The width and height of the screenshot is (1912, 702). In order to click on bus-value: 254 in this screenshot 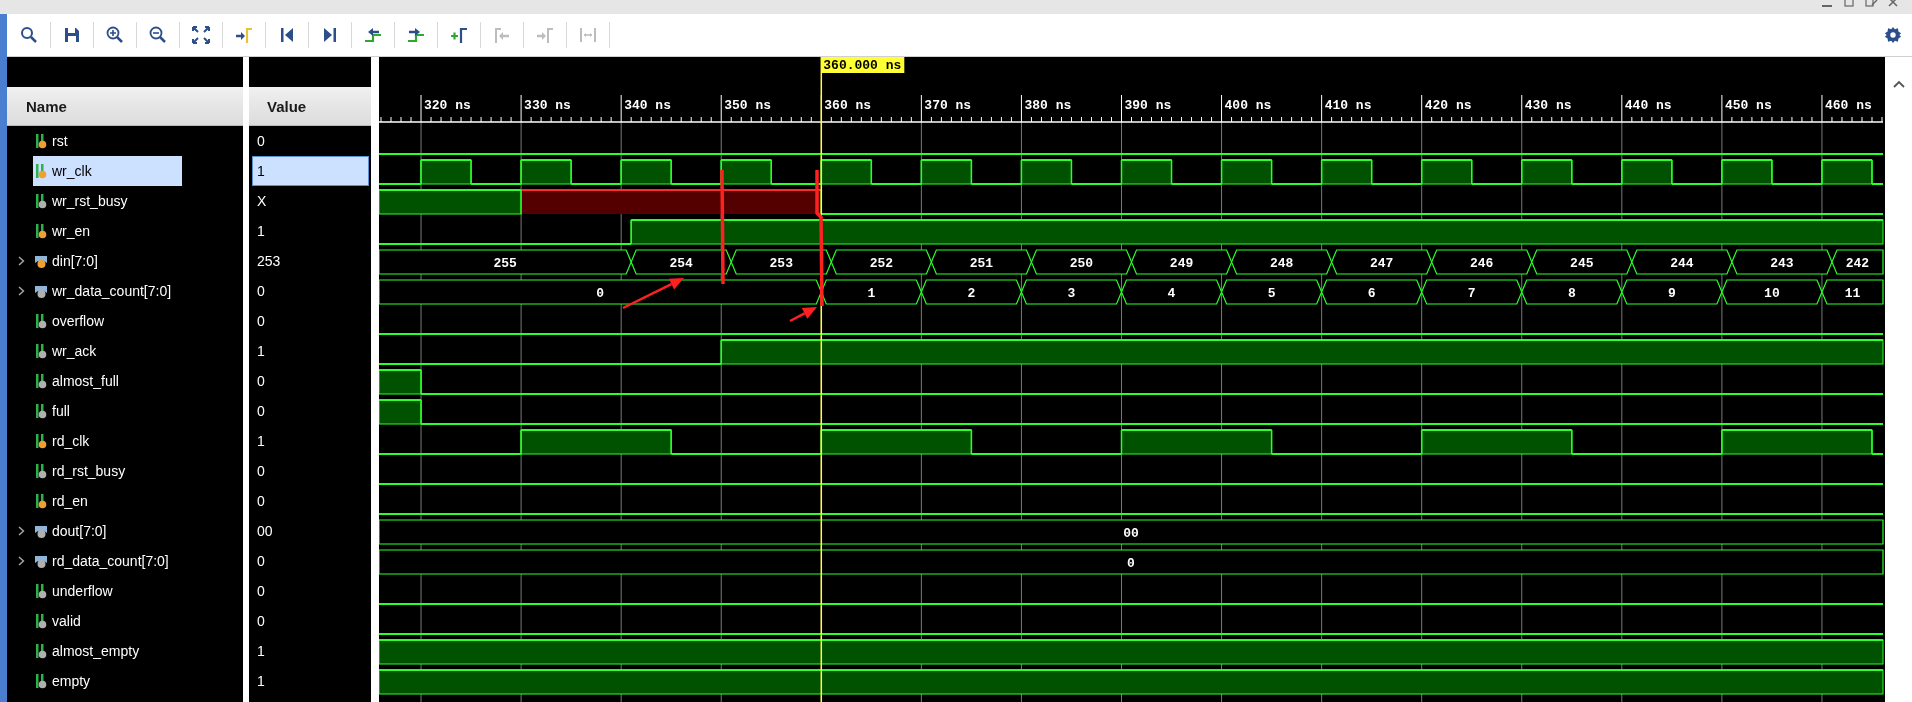, I will do `click(681, 263)`.